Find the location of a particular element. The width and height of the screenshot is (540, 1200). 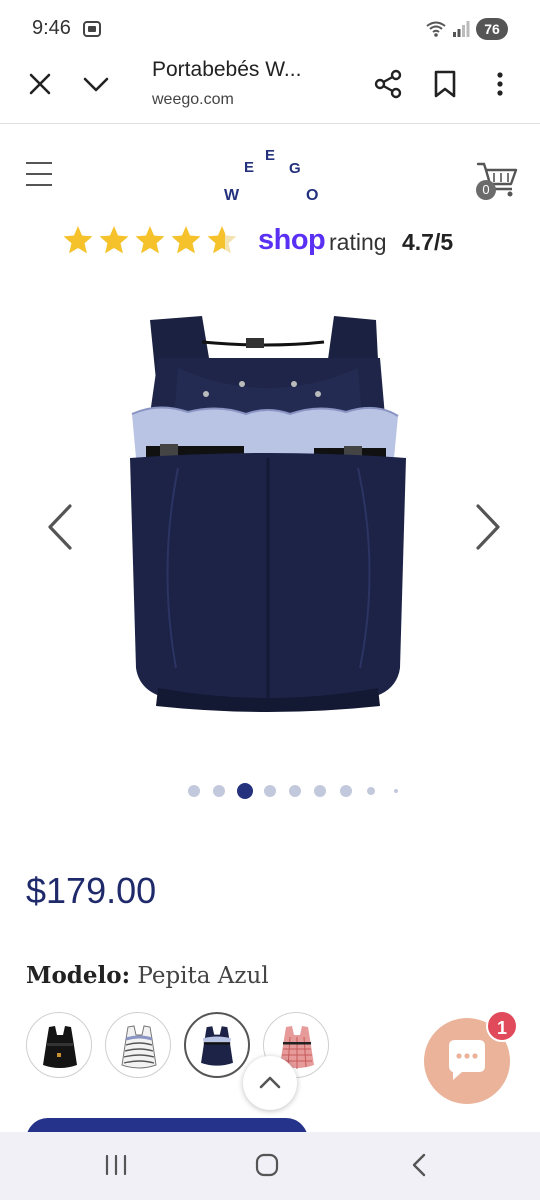

logo-letter-o: O is located at coordinates (312, 195).